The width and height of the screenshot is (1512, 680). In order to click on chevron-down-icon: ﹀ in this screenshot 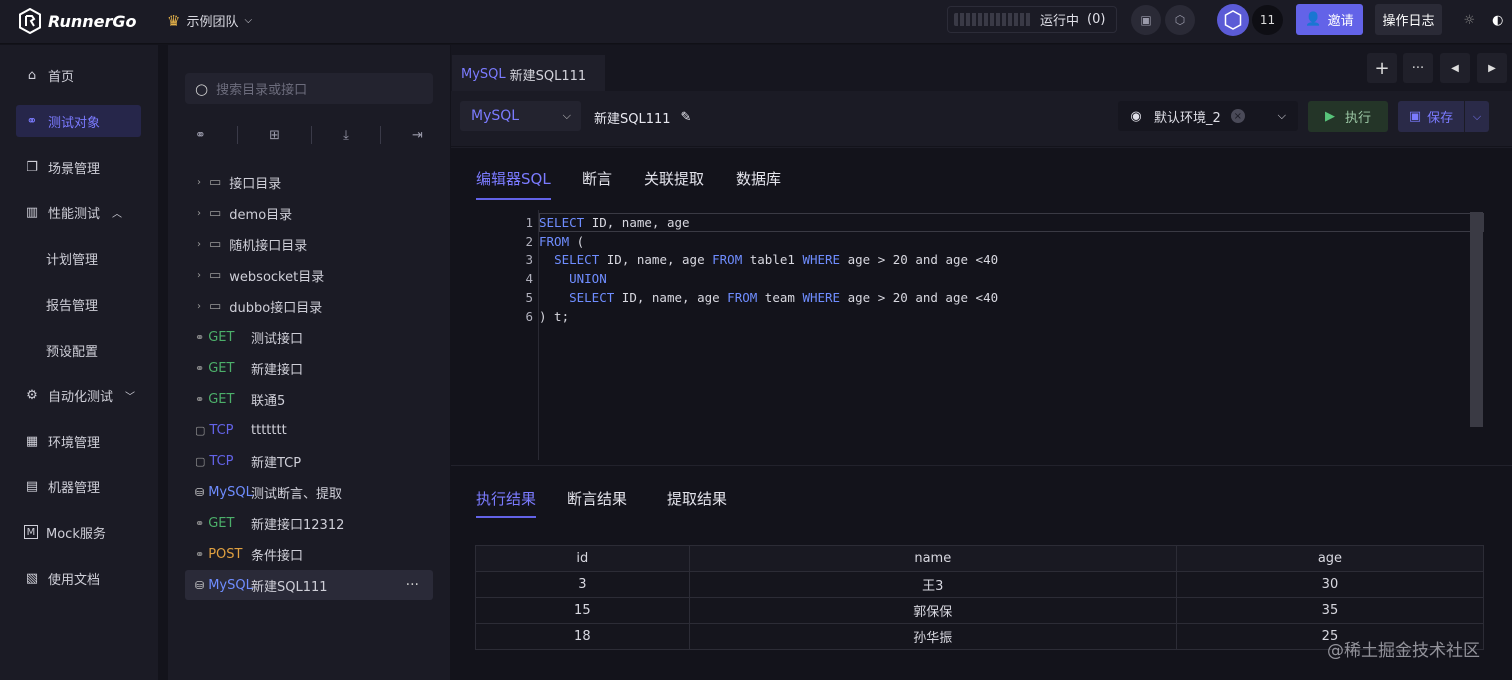, I will do `click(130, 397)`.